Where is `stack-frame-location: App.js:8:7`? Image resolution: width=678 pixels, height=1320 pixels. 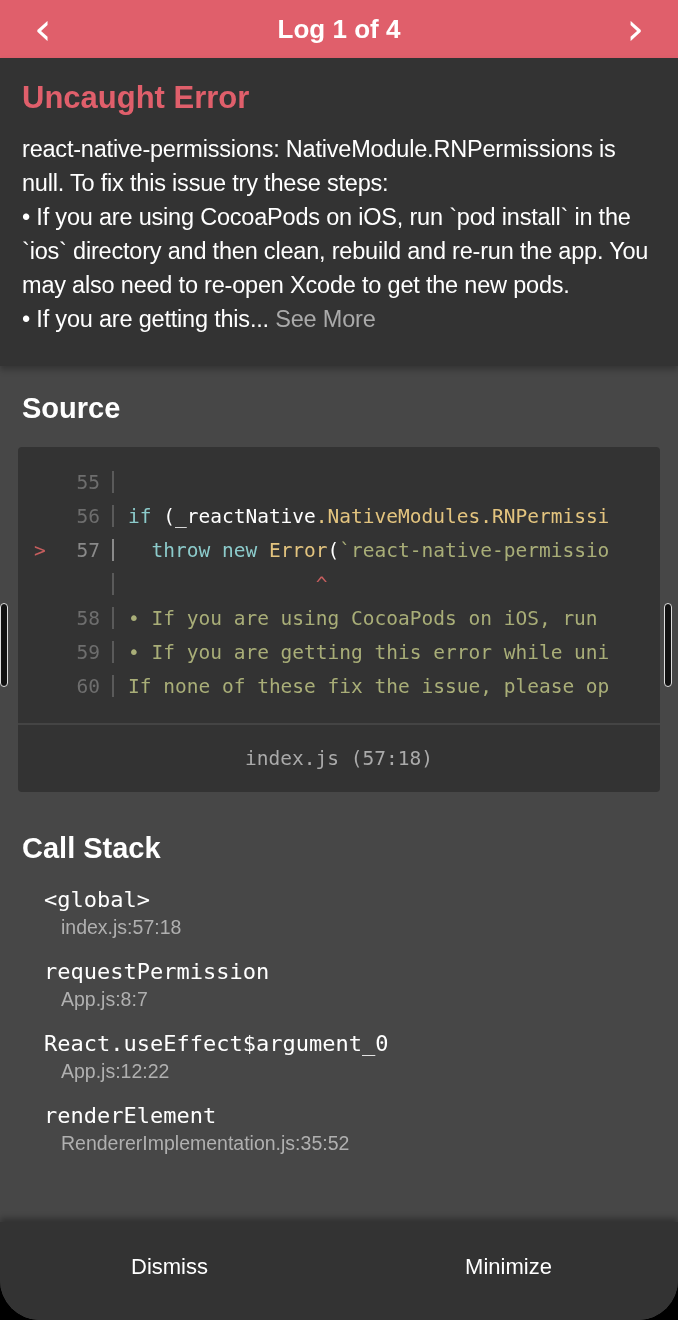
stack-frame-location: App.js:8:7 is located at coordinates (105, 999).